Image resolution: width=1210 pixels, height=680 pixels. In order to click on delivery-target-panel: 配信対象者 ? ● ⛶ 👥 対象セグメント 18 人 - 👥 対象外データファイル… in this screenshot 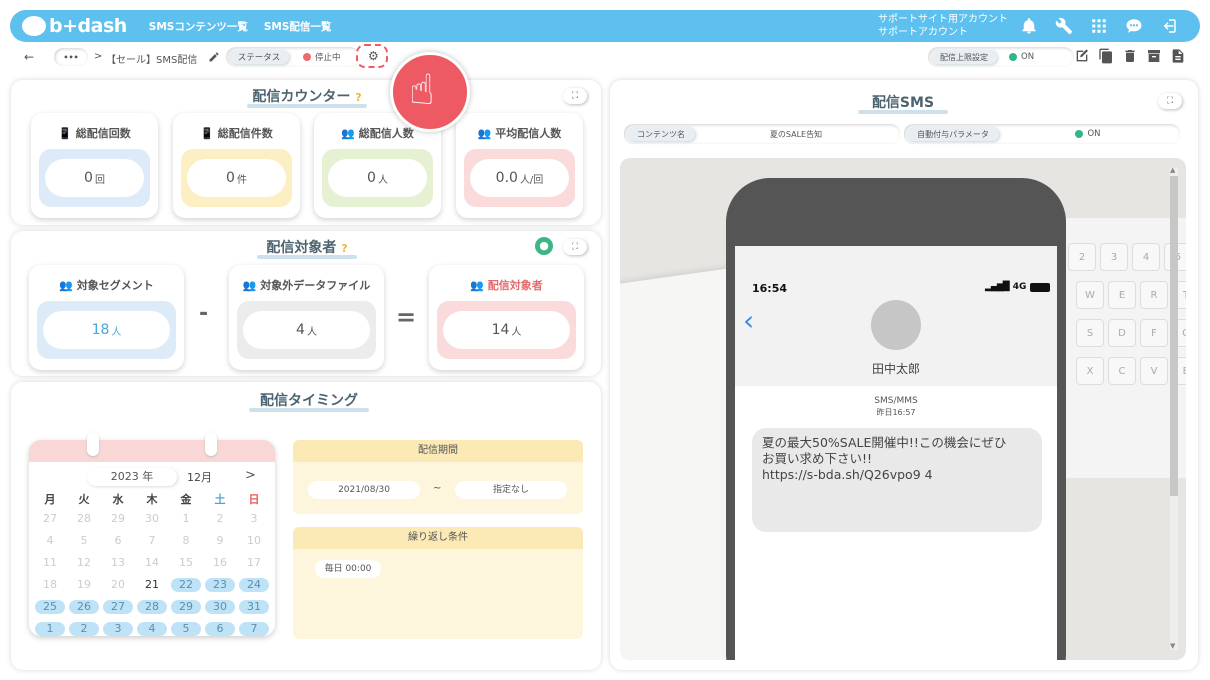, I will do `click(306, 303)`.